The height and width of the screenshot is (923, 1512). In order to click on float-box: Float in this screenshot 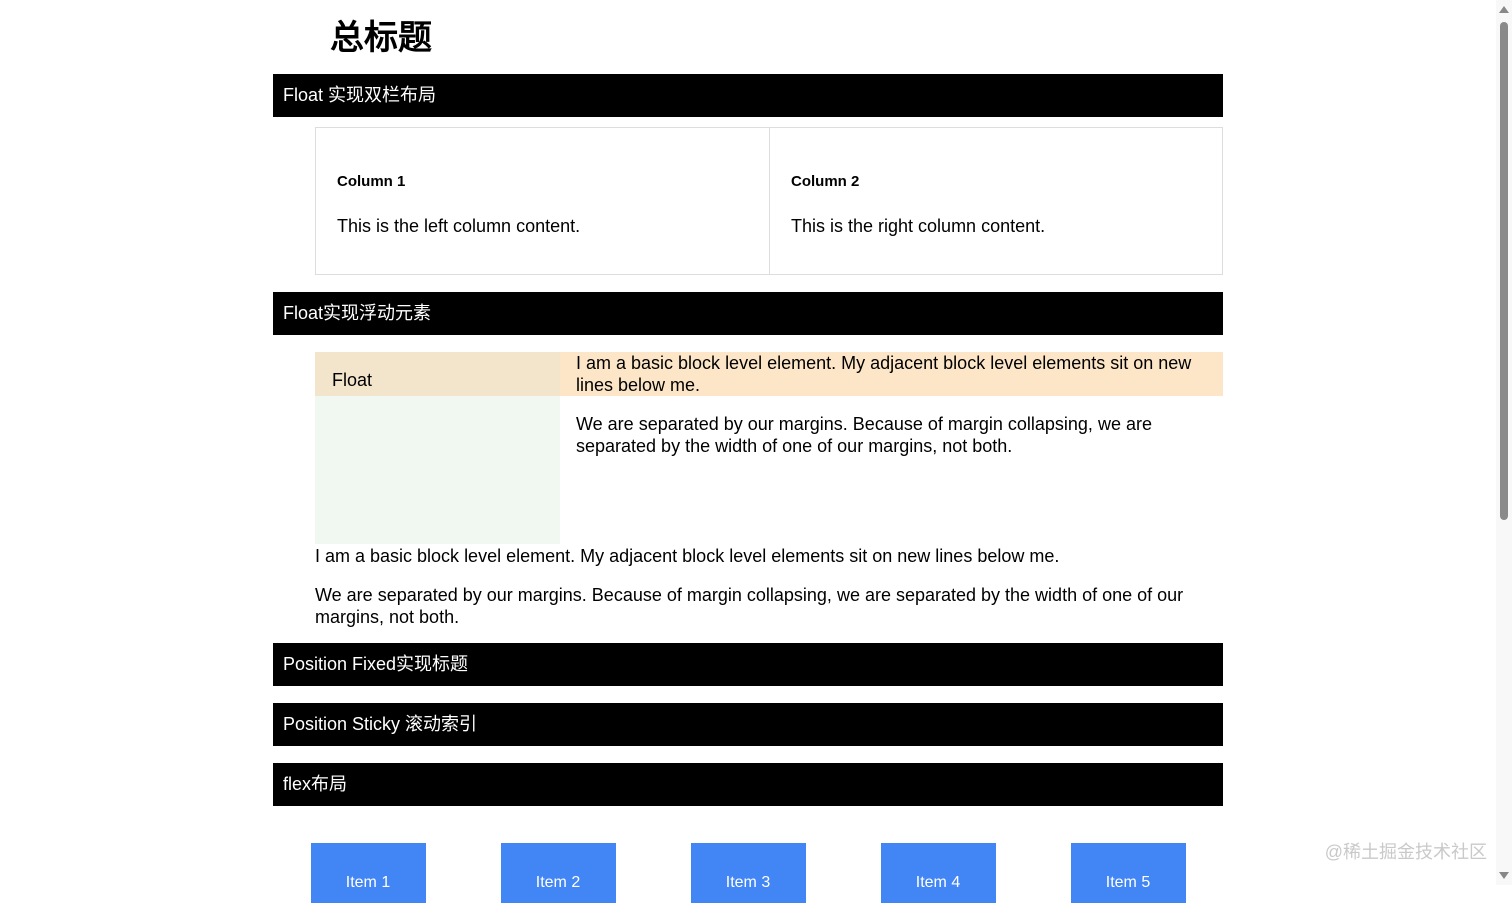, I will do `click(437, 448)`.